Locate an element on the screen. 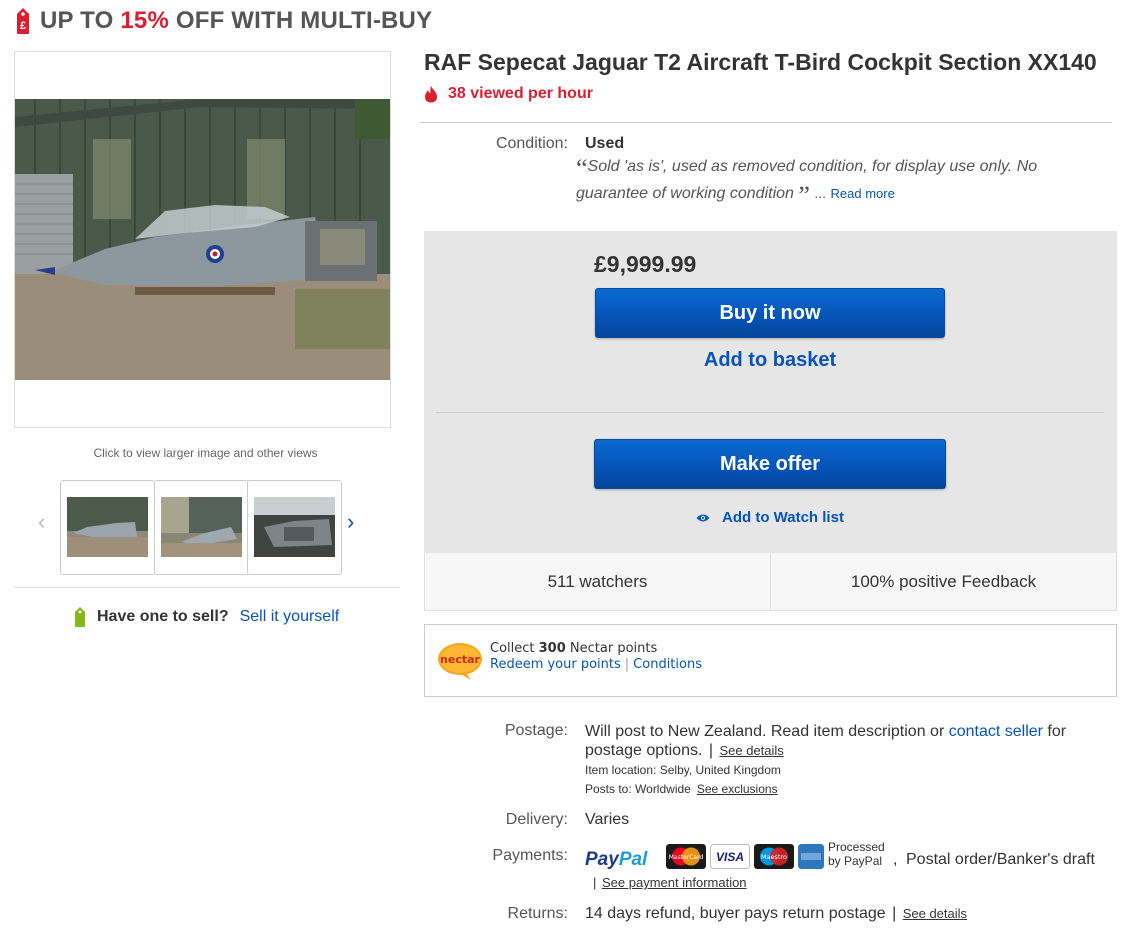 Image resolution: width=1134 pixels, height=931 pixels. payments-label: Payments: is located at coordinates (530, 855).